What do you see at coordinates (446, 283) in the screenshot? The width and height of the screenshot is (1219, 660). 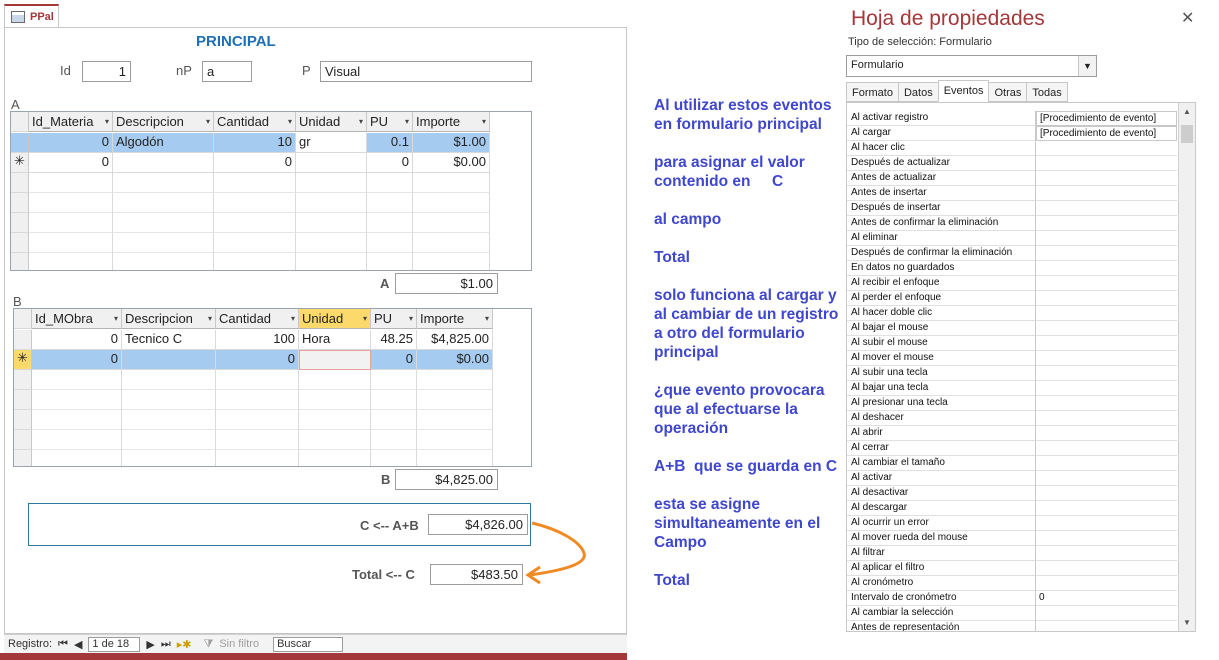 I see `total-a-field: $1.00` at bounding box center [446, 283].